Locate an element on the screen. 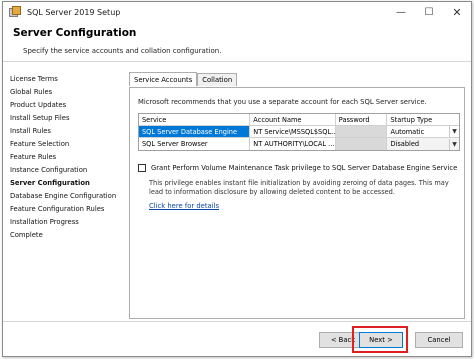 The width and height of the screenshot is (474, 359). window-controls: — ☐ ✕ is located at coordinates (429, 12).